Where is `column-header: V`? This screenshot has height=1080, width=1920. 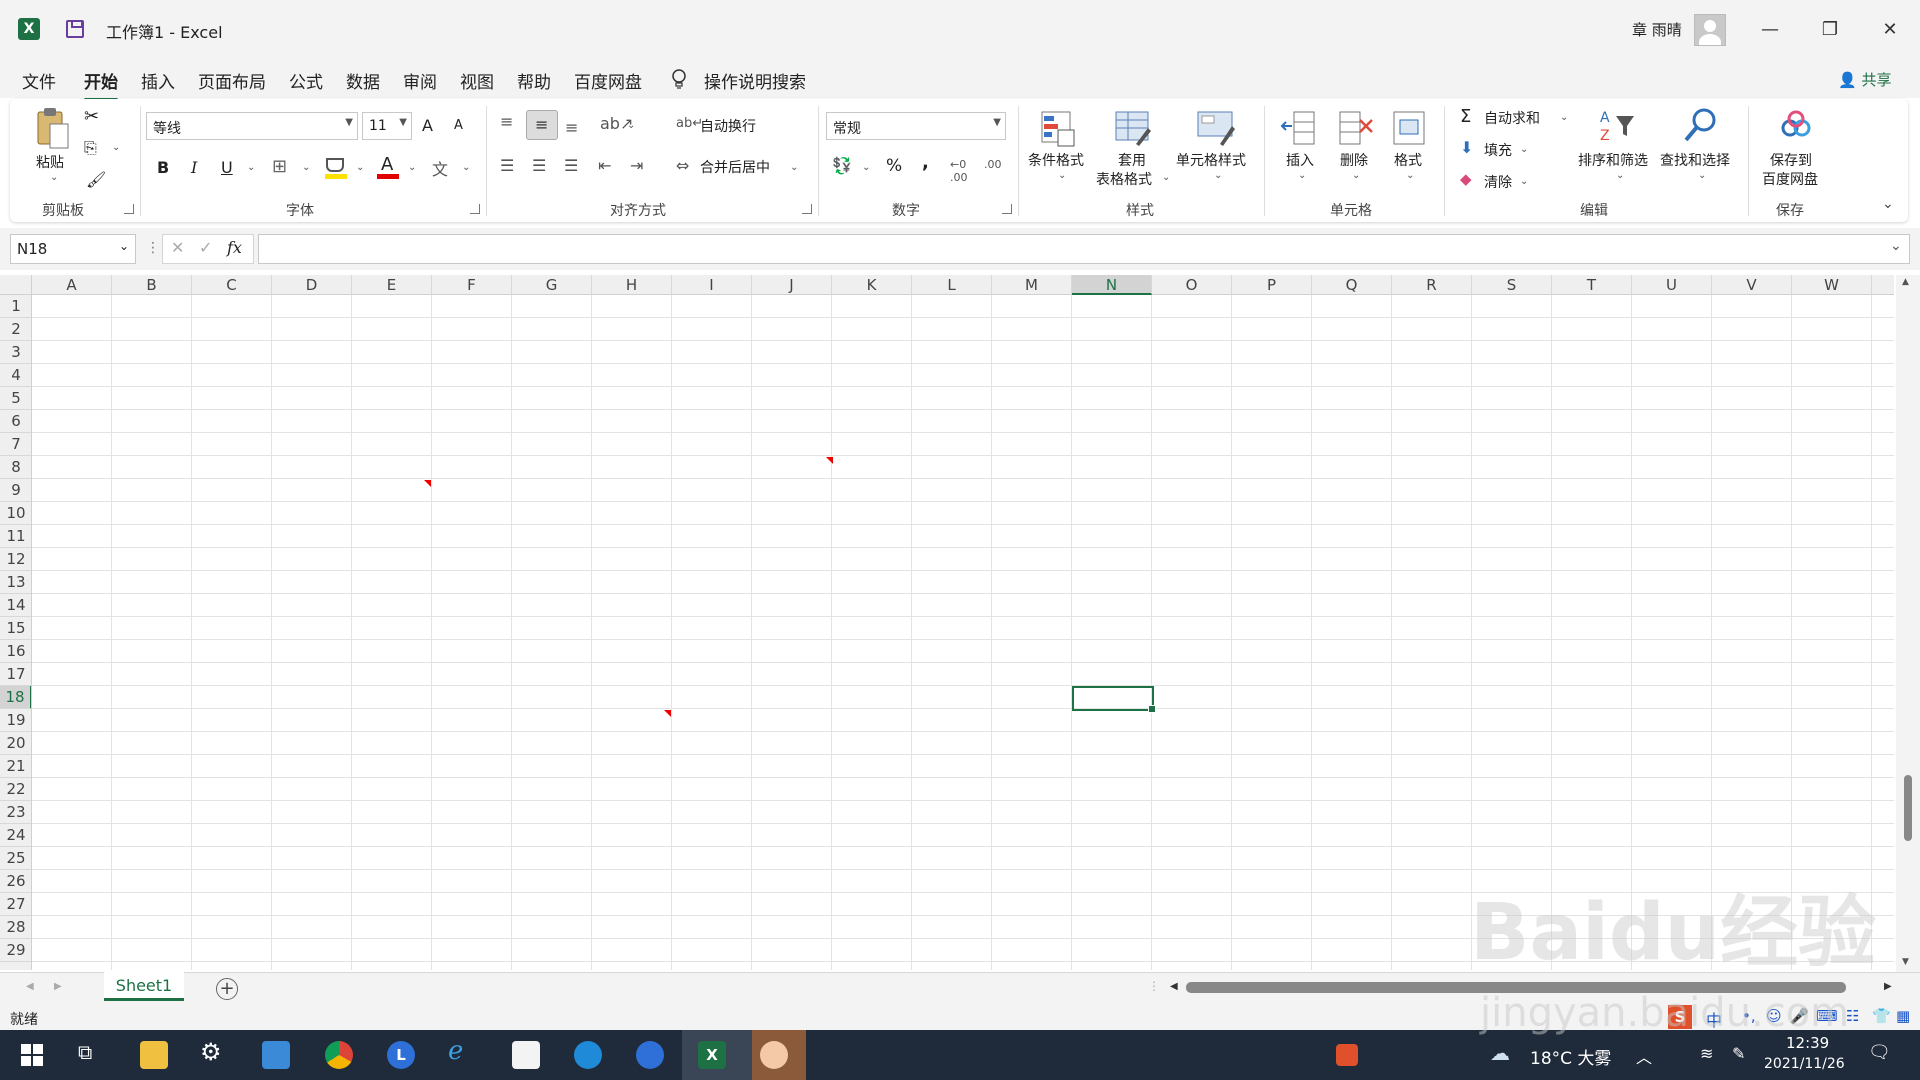
column-header: V is located at coordinates (1752, 285).